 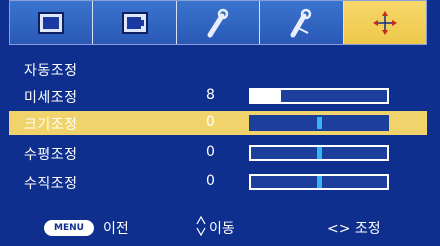 What do you see at coordinates (201, 226) in the screenshot?
I see `up-down-icon` at bounding box center [201, 226].